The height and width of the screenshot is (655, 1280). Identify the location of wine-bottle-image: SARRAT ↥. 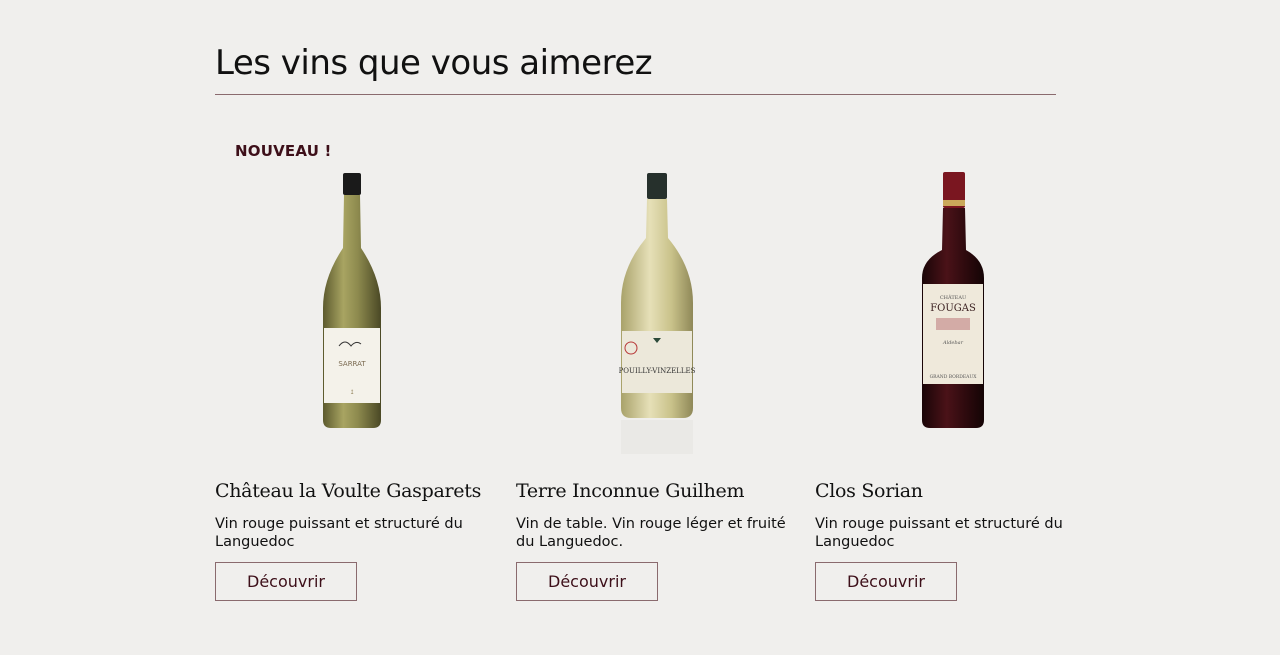
(352, 313).